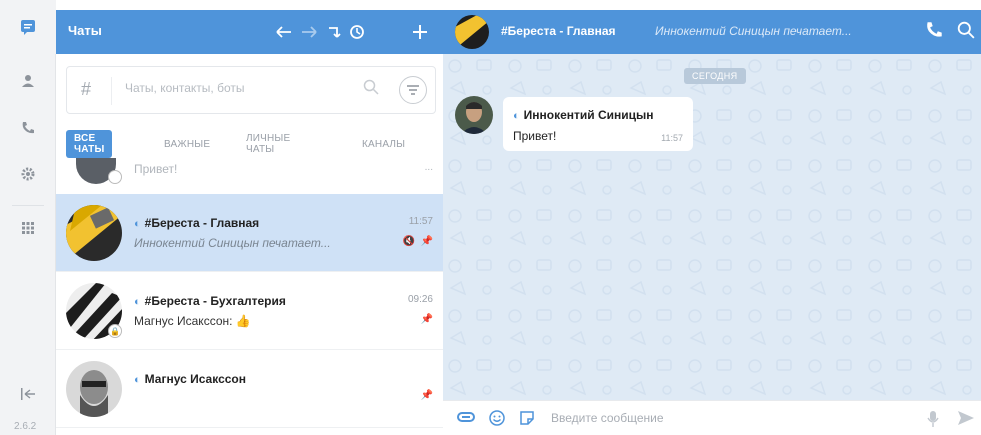 Image resolution: width=981 pixels, height=435 pixels. What do you see at coordinates (588, 115) in the screenshot?
I see `message-author-text: Иннокентий Синицын` at bounding box center [588, 115].